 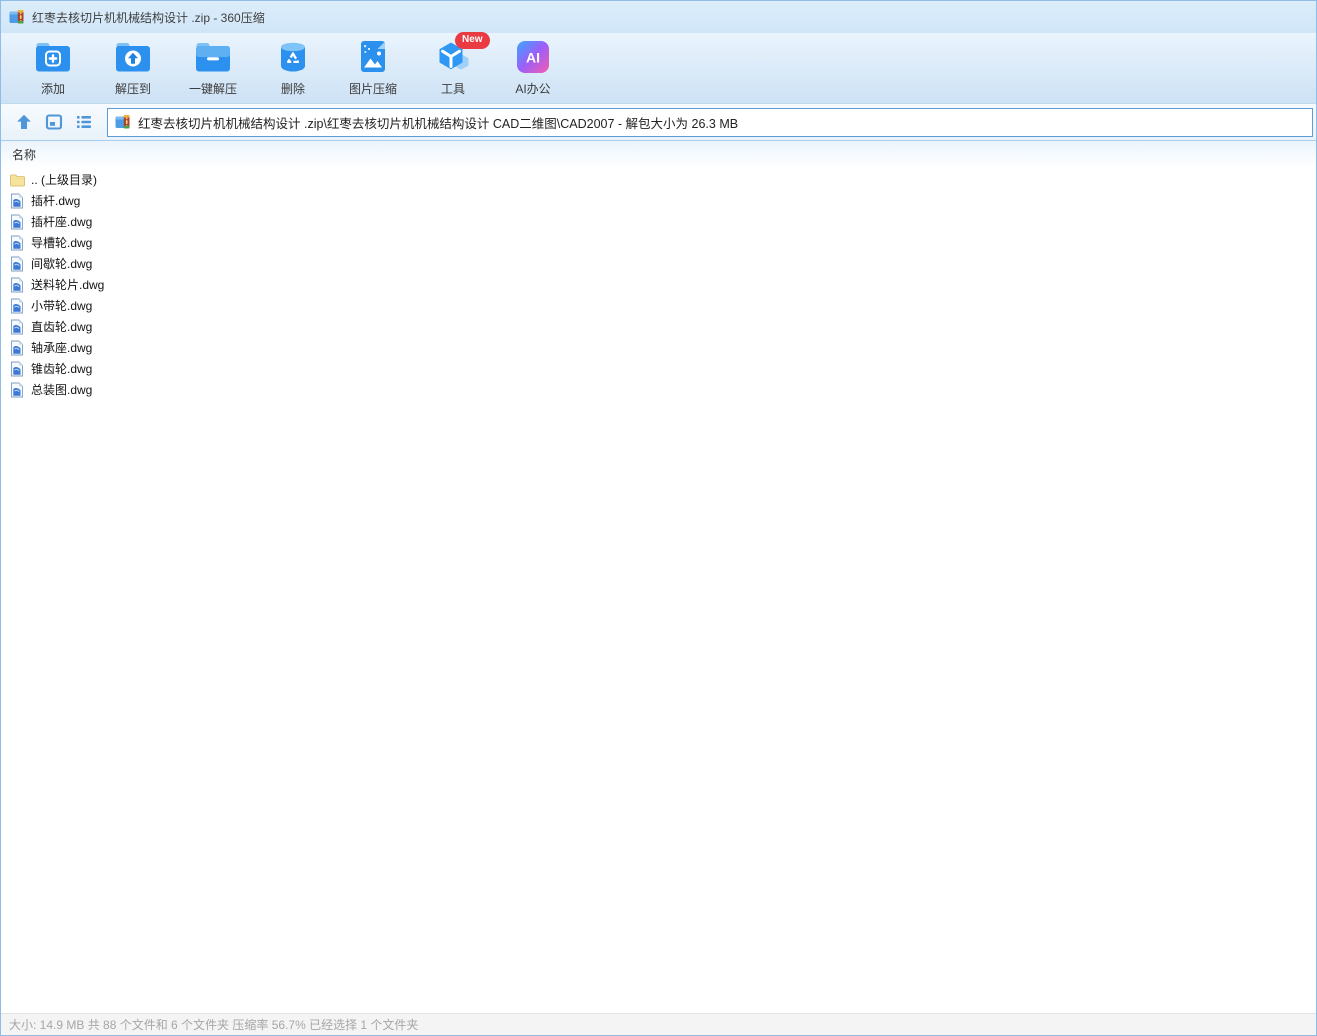 I want to click on toolbar-button-label: 删除, so click(x=292, y=89).